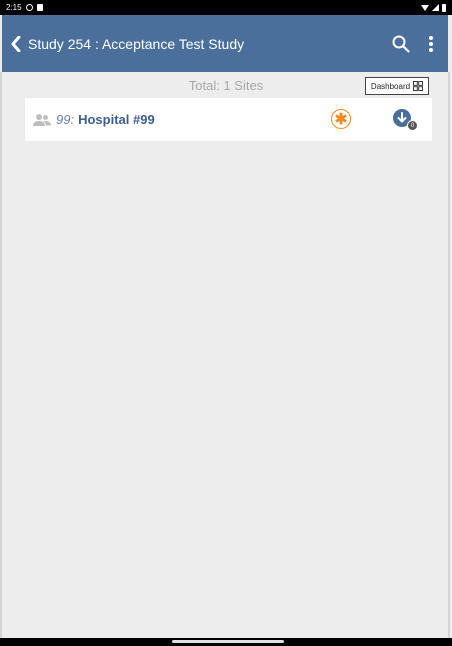  I want to click on app-bar: Study 254 : Acceptance Test Study, so click(225, 43).